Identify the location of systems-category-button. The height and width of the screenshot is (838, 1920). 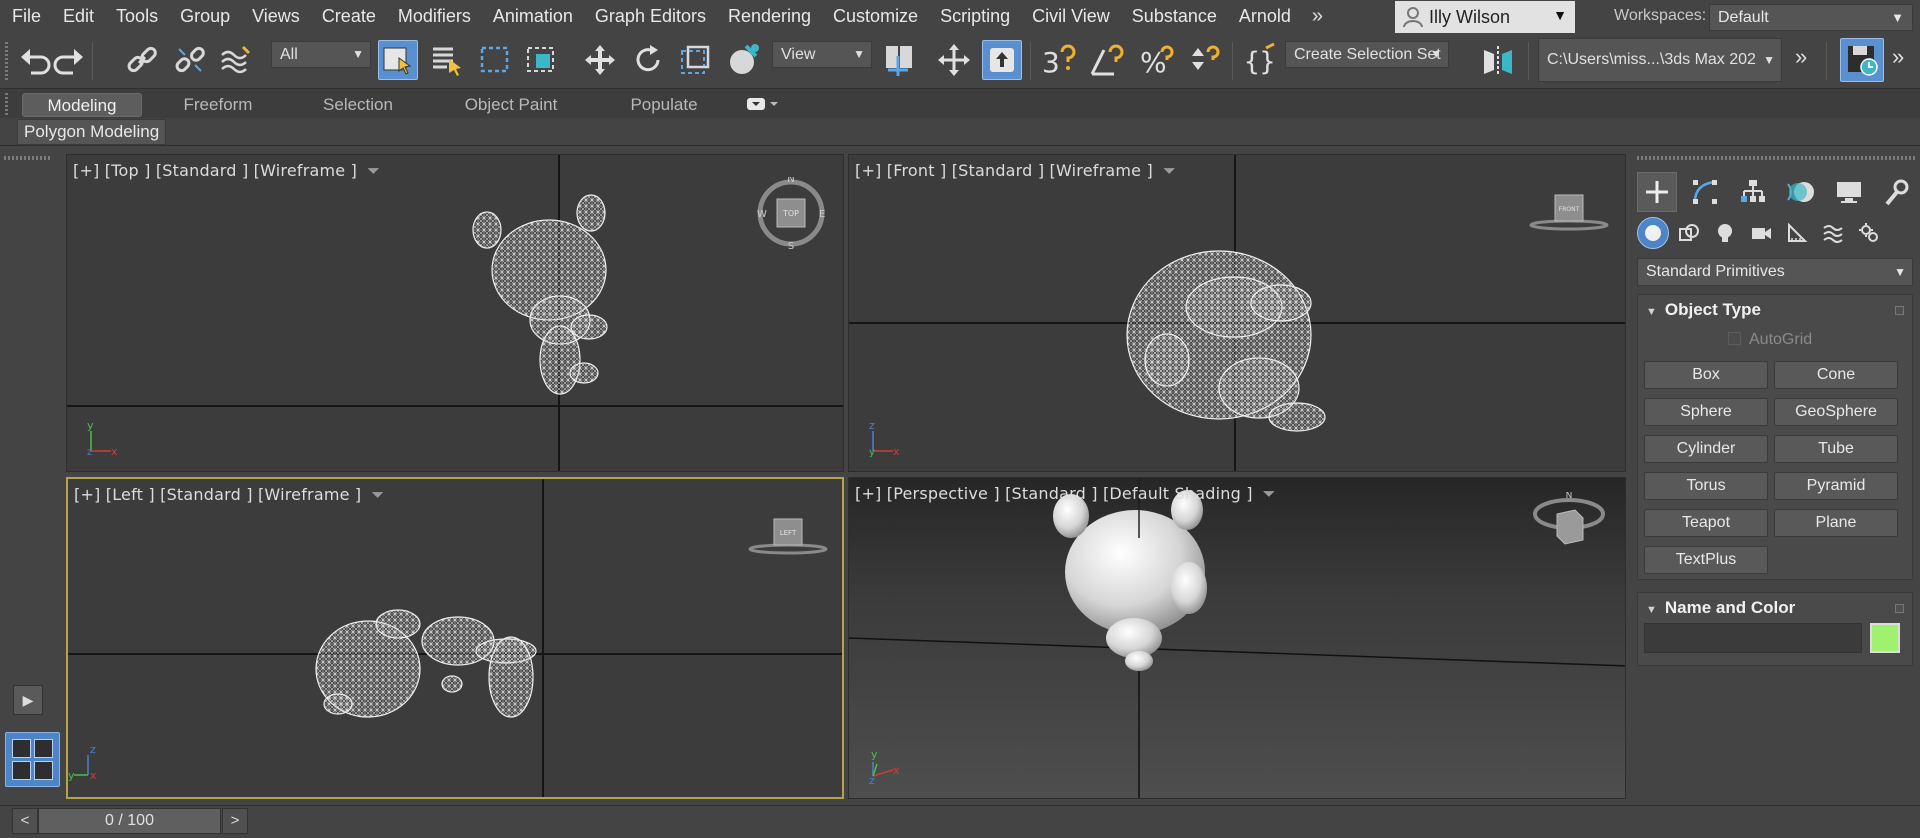
(1869, 233).